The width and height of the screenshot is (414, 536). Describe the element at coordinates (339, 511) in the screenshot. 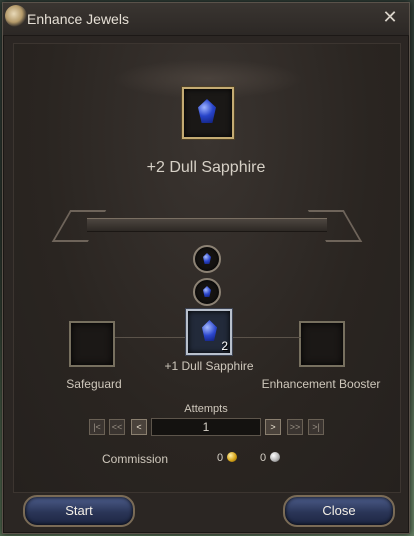

I see `close-button: Close` at that location.